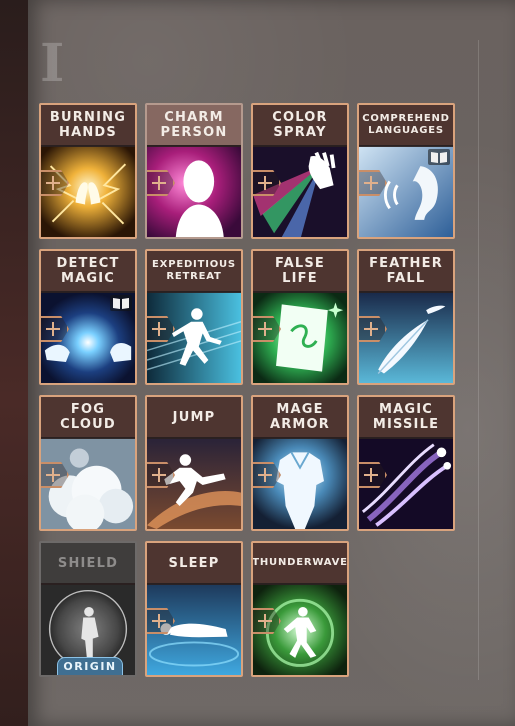 This screenshot has width=515, height=726. What do you see at coordinates (300, 563) in the screenshot?
I see `spell-title: THUNDERWAVE` at bounding box center [300, 563].